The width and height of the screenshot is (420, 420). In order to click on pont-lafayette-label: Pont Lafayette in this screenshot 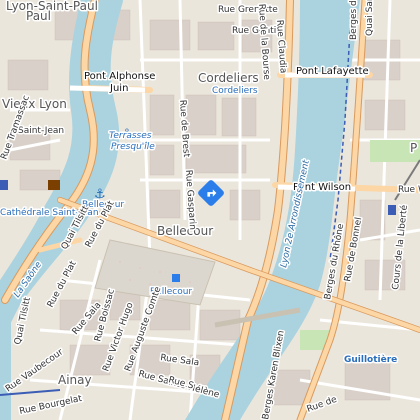, I will do `click(332, 71)`.